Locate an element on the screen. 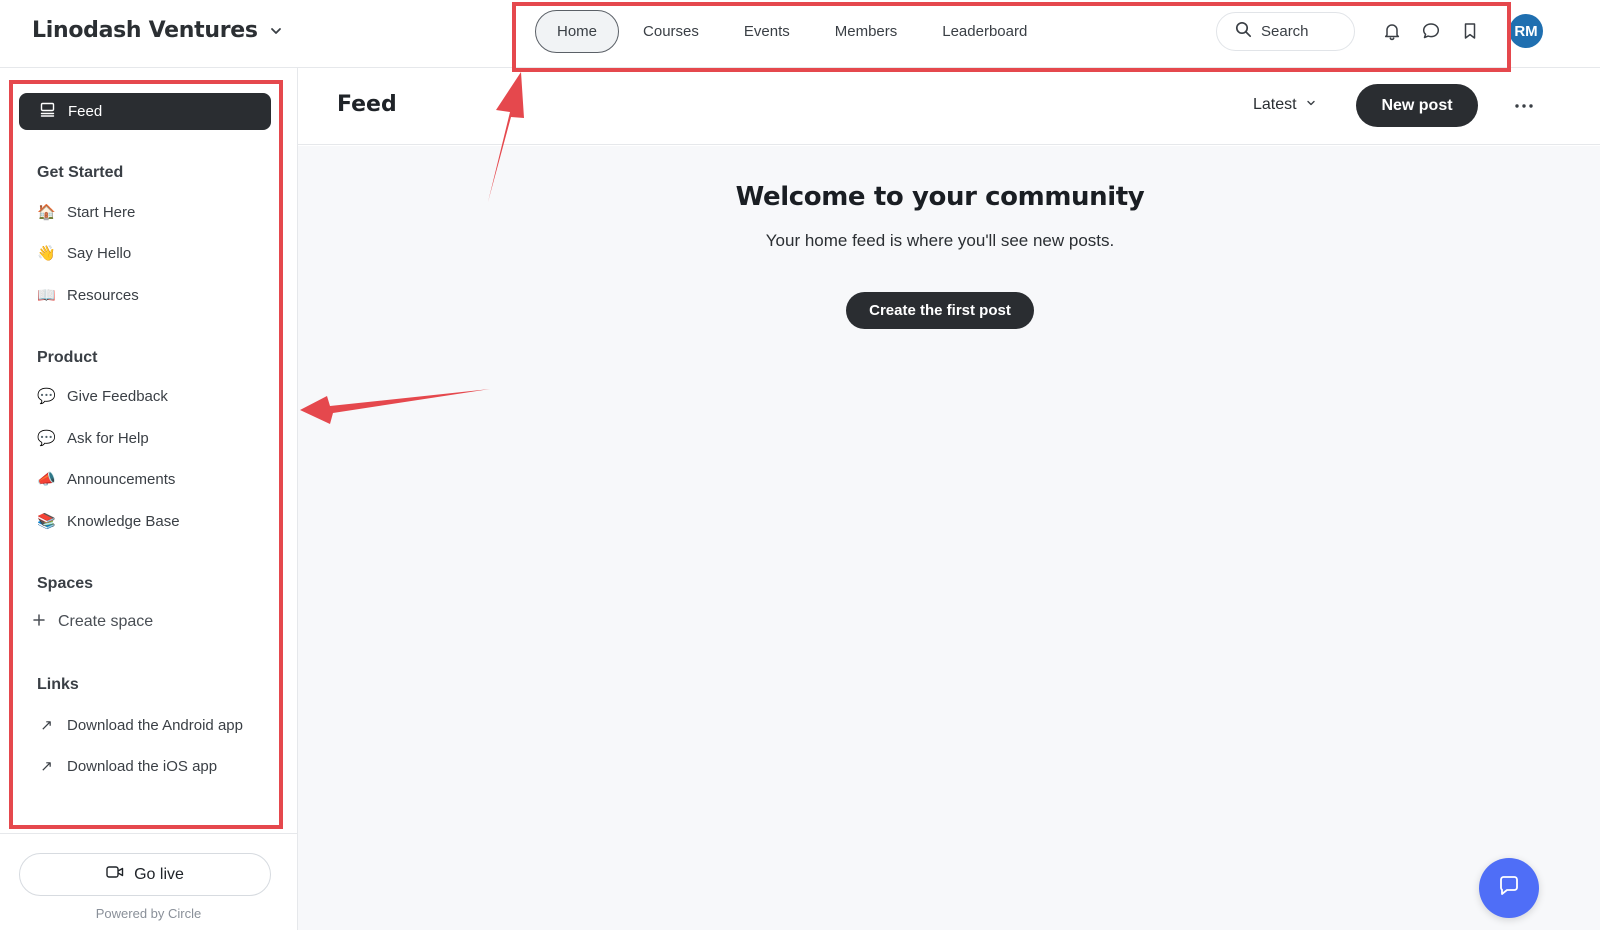  sidebar-item-start-here: 🏠 Start Here is located at coordinates (86, 212).